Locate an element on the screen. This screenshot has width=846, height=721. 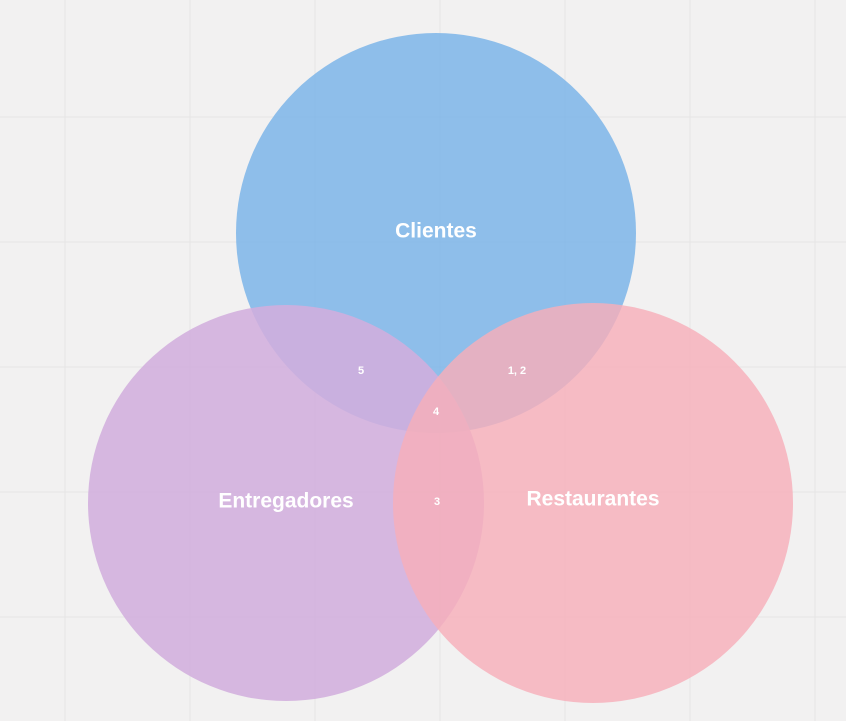
label-restaurantes: Restaurantes is located at coordinates (592, 499).